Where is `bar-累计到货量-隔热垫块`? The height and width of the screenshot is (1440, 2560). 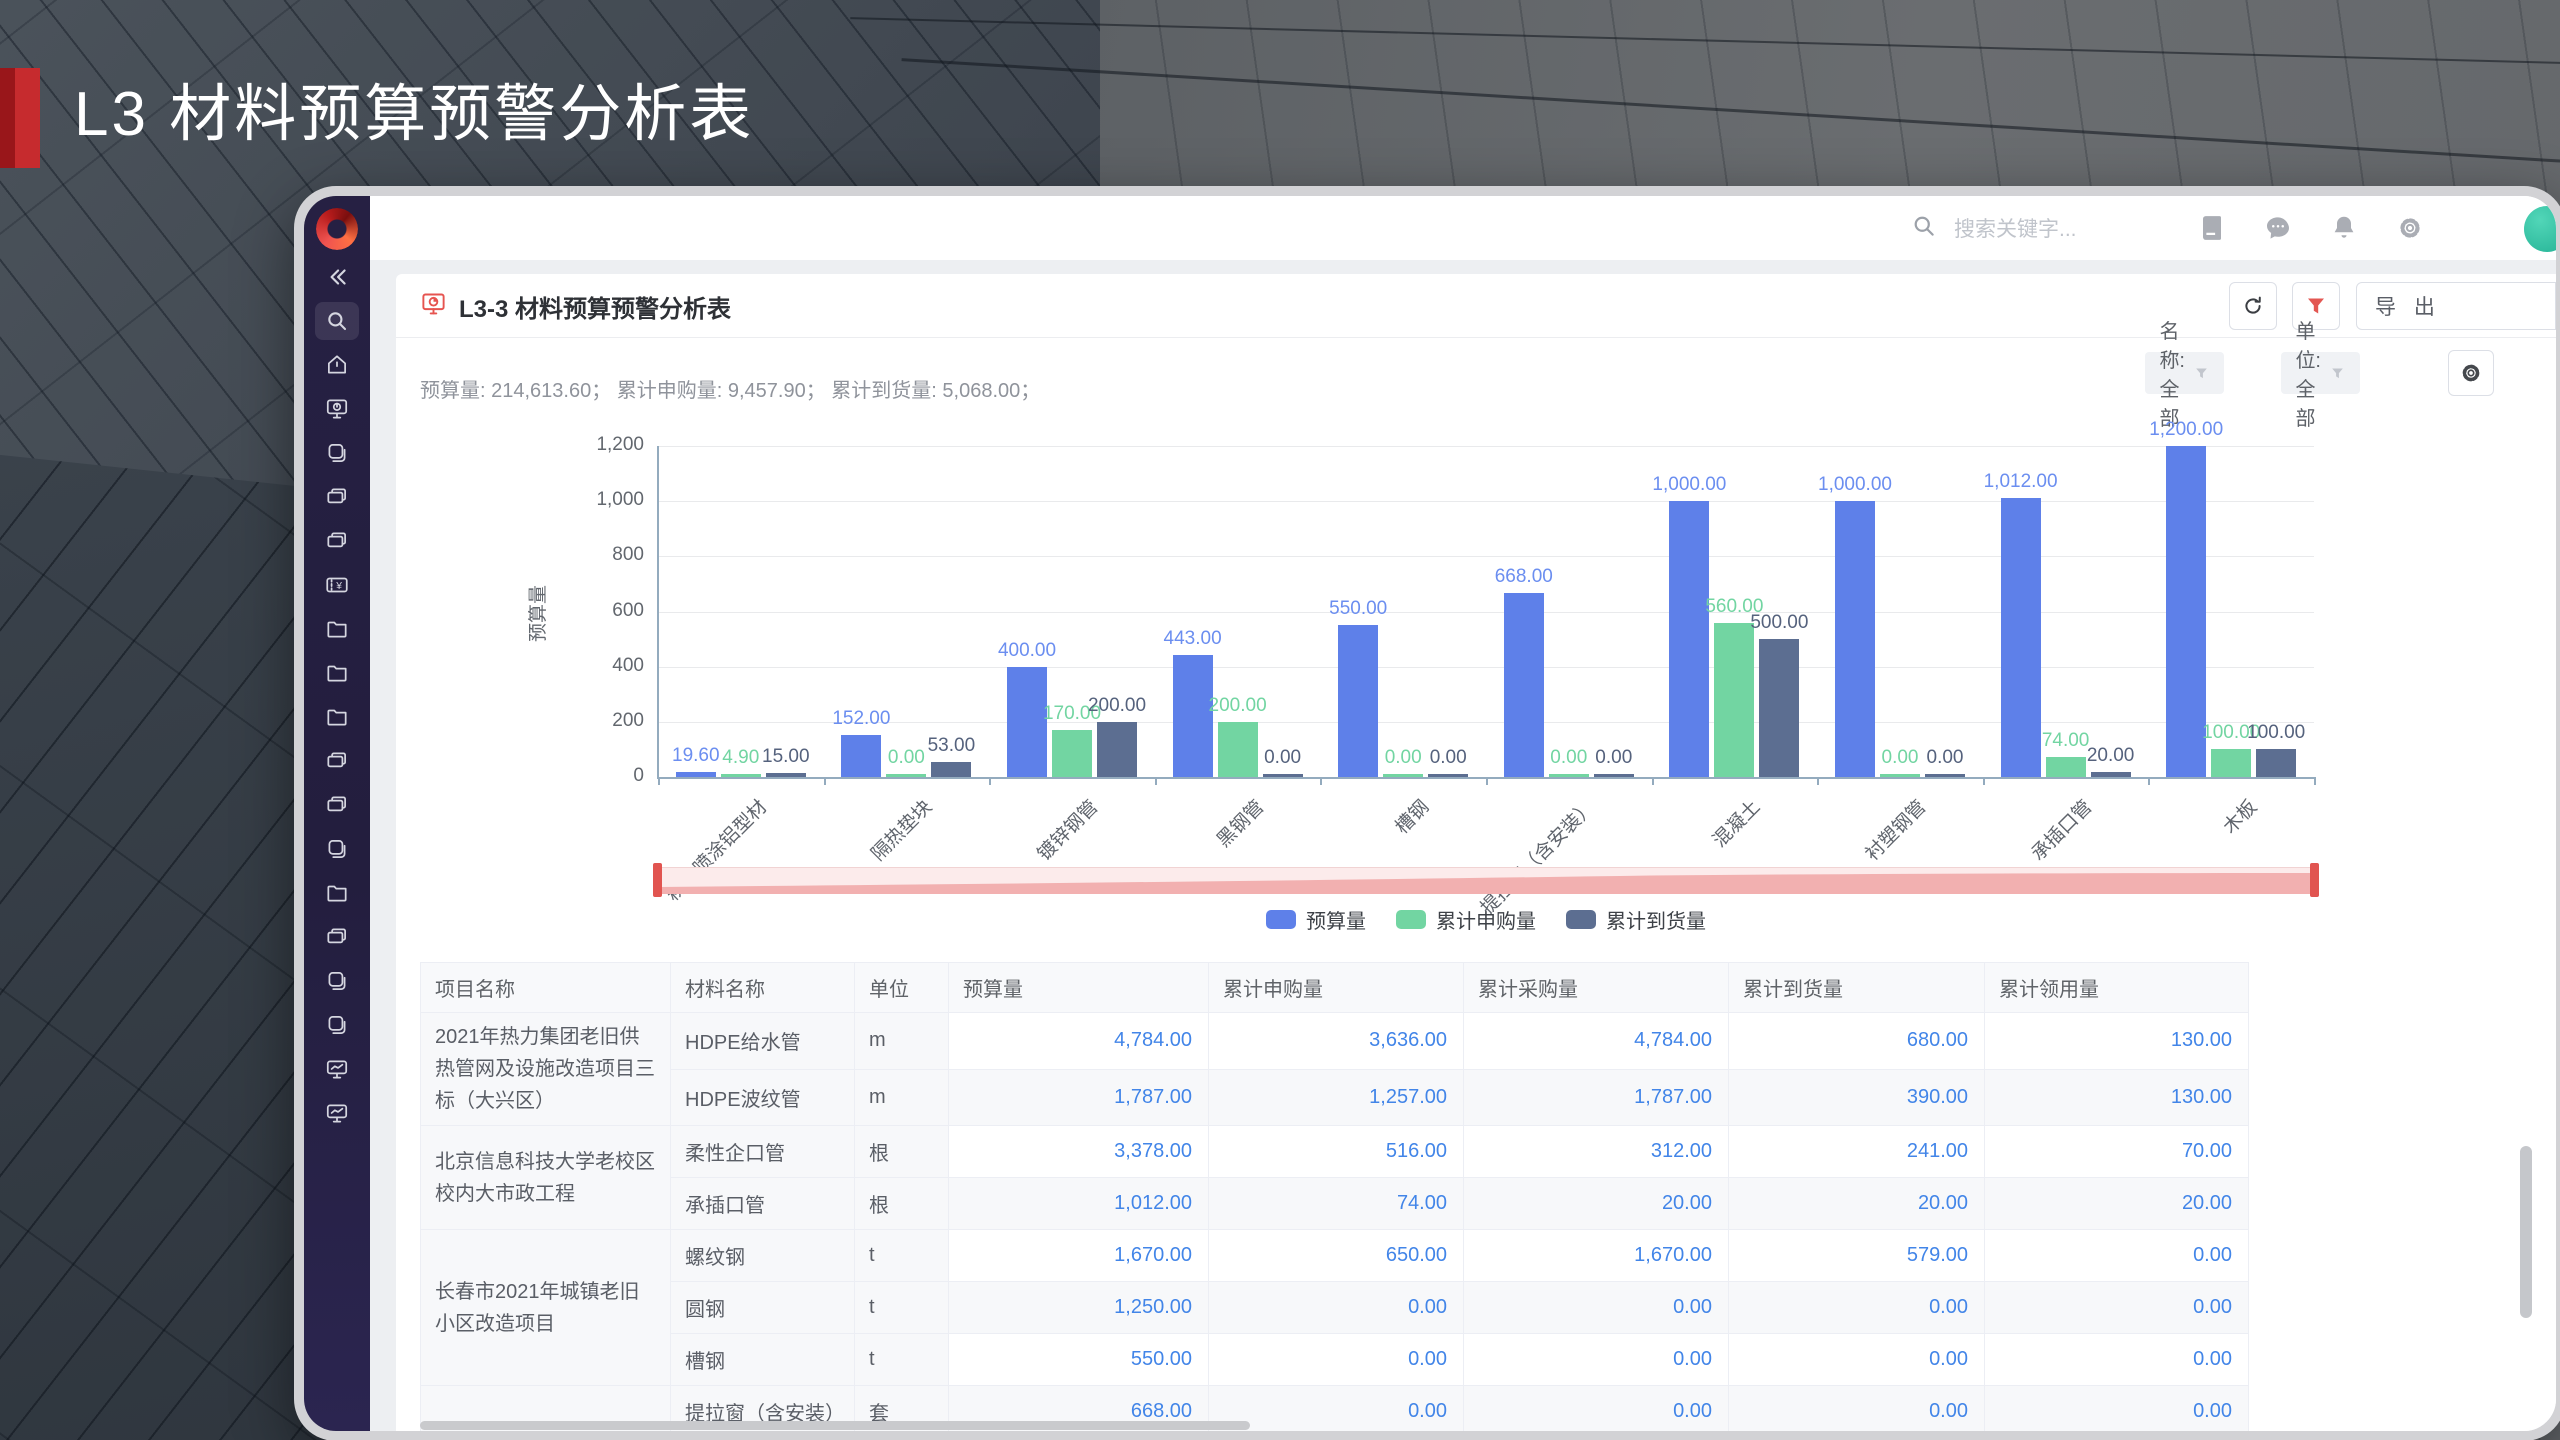 bar-累计到货量-隔热垫块 is located at coordinates (951, 769).